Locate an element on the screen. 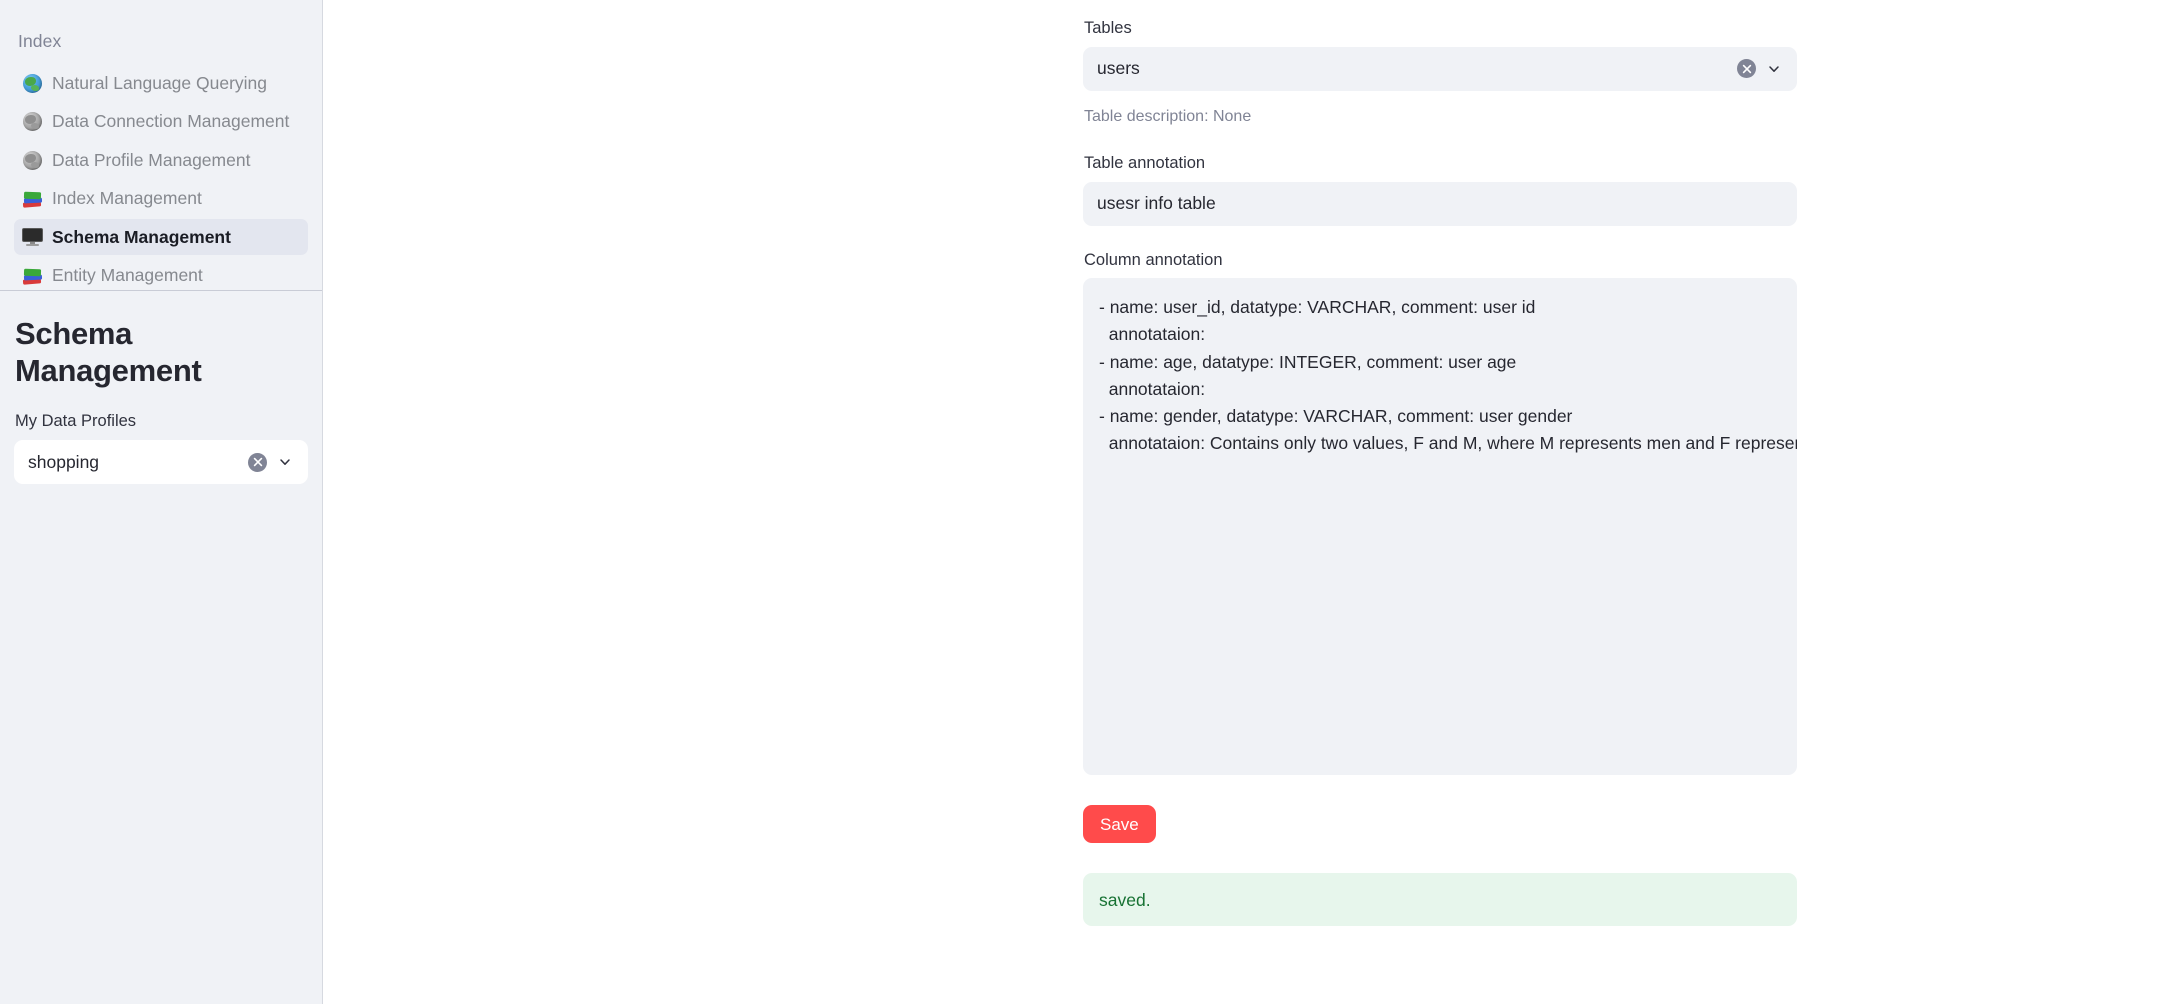  status-message: saved. is located at coordinates (1440, 900).